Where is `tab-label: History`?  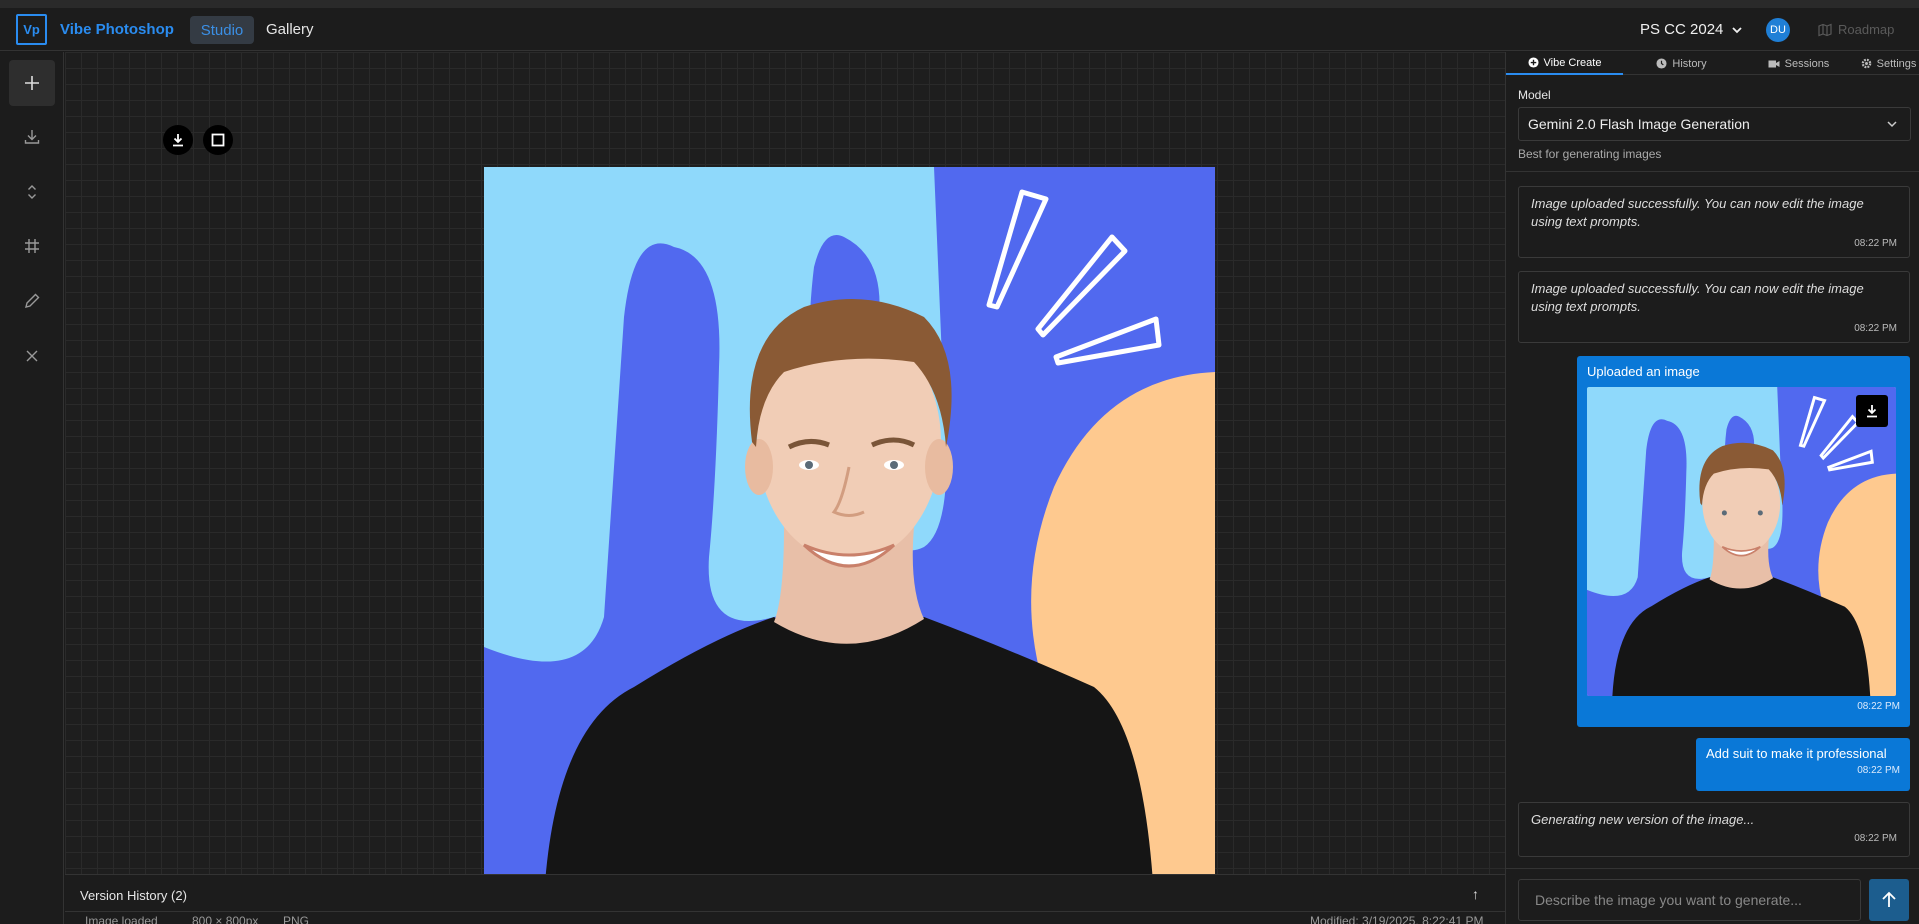
tab-label: History is located at coordinates (1689, 63).